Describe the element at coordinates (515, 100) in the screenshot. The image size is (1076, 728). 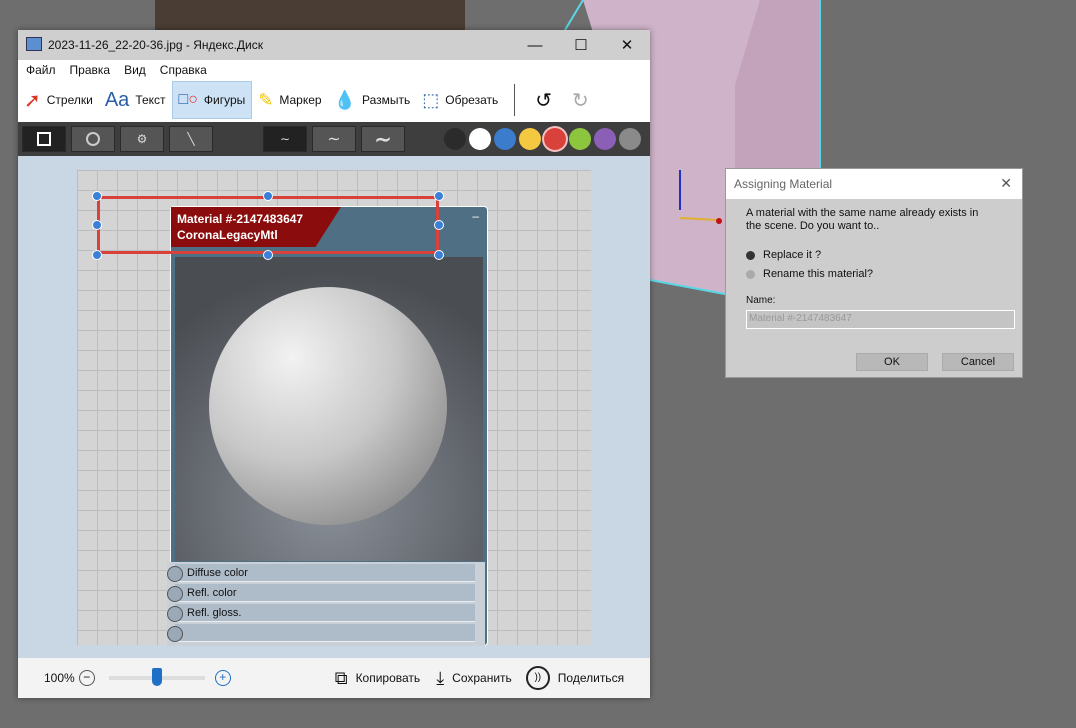
I see `divider` at that location.